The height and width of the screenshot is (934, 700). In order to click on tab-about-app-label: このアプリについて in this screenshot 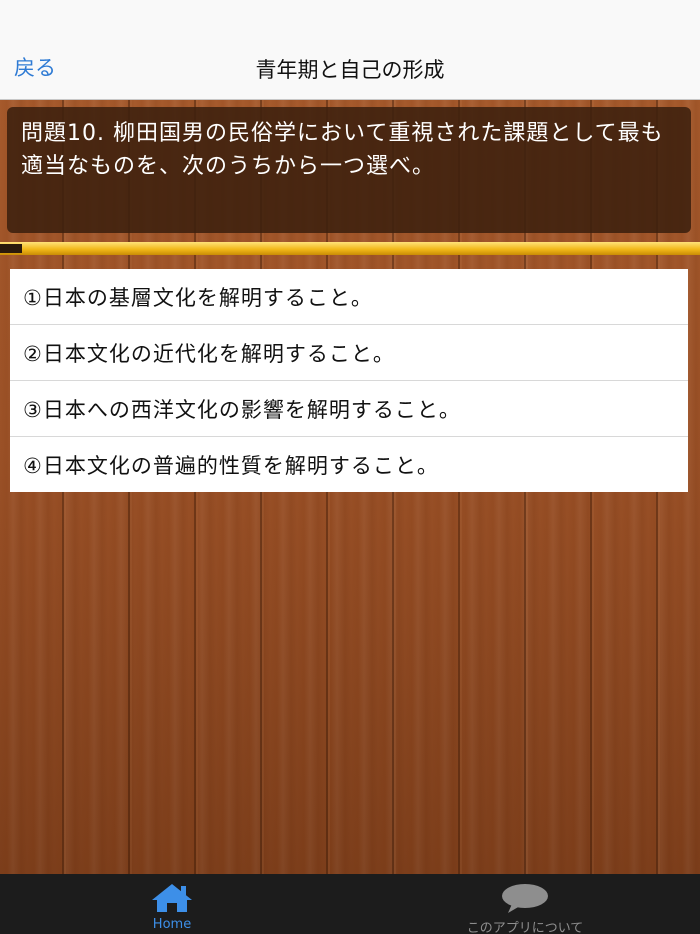, I will do `click(525, 927)`.